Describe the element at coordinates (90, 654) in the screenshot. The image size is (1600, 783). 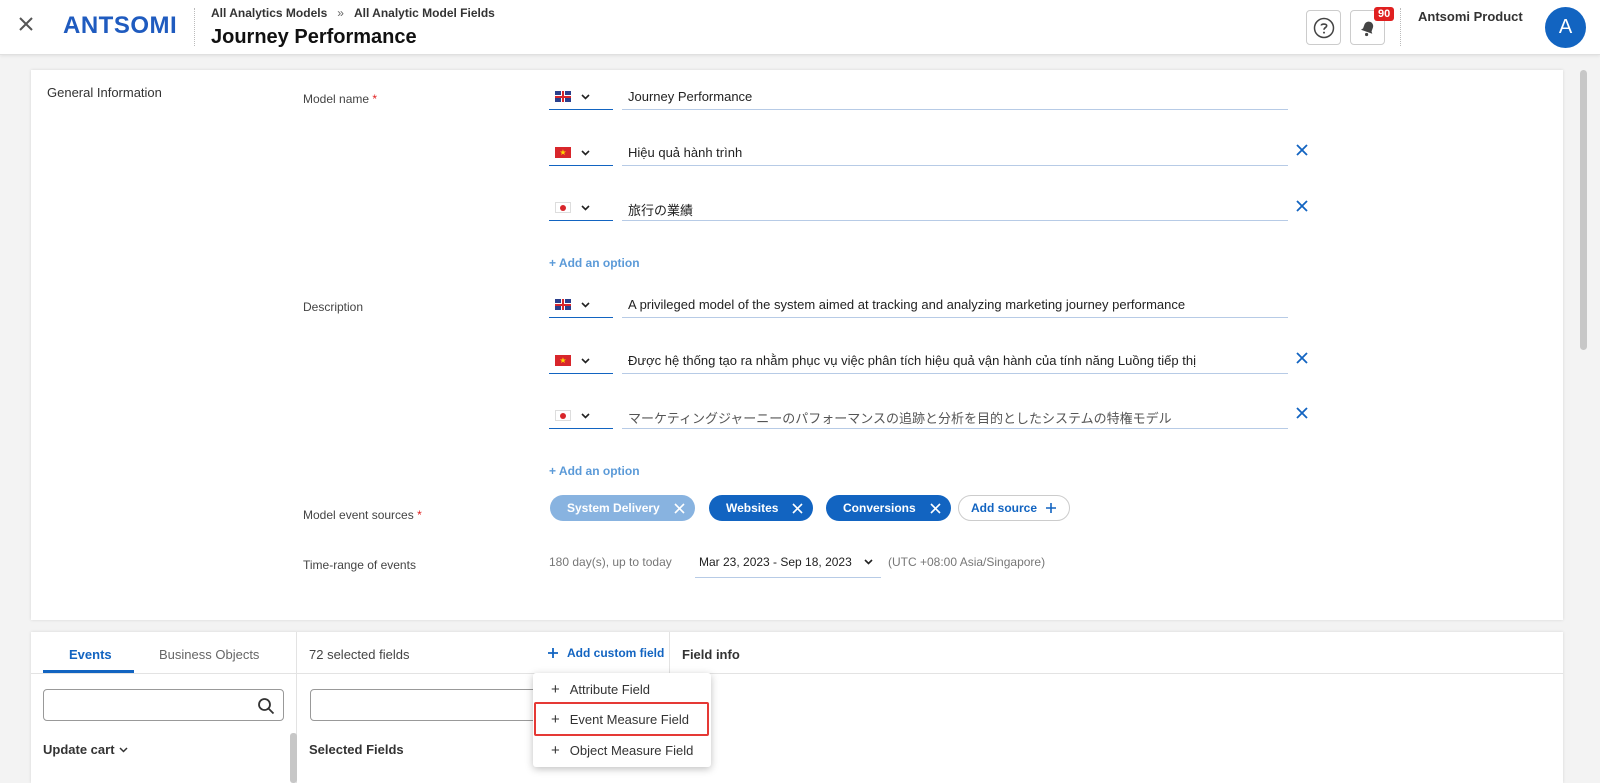
I see `tab-events: Events` at that location.